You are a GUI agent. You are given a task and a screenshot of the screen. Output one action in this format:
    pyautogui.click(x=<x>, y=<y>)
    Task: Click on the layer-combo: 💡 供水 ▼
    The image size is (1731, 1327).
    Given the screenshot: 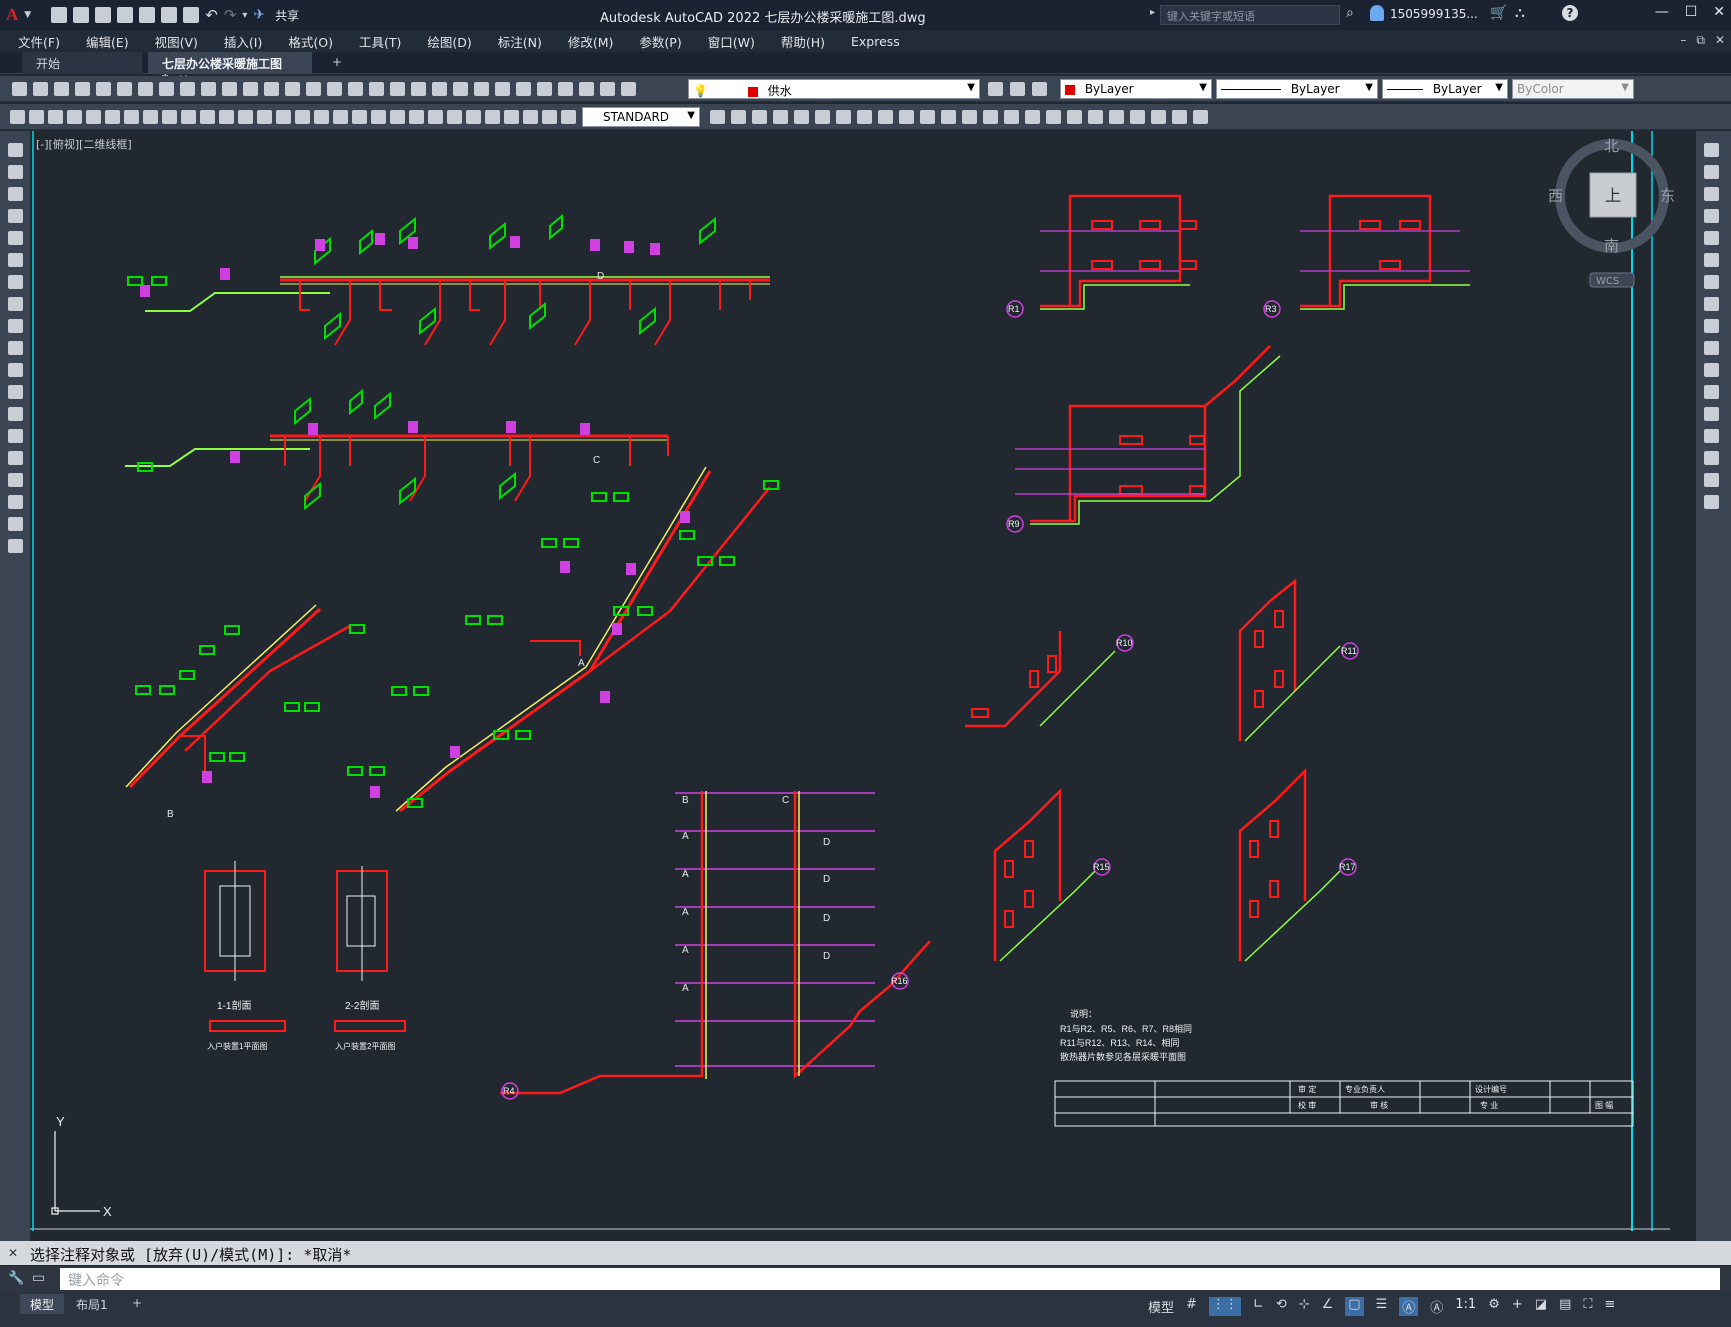 What is the action you would take?
    pyautogui.click(x=834, y=89)
    